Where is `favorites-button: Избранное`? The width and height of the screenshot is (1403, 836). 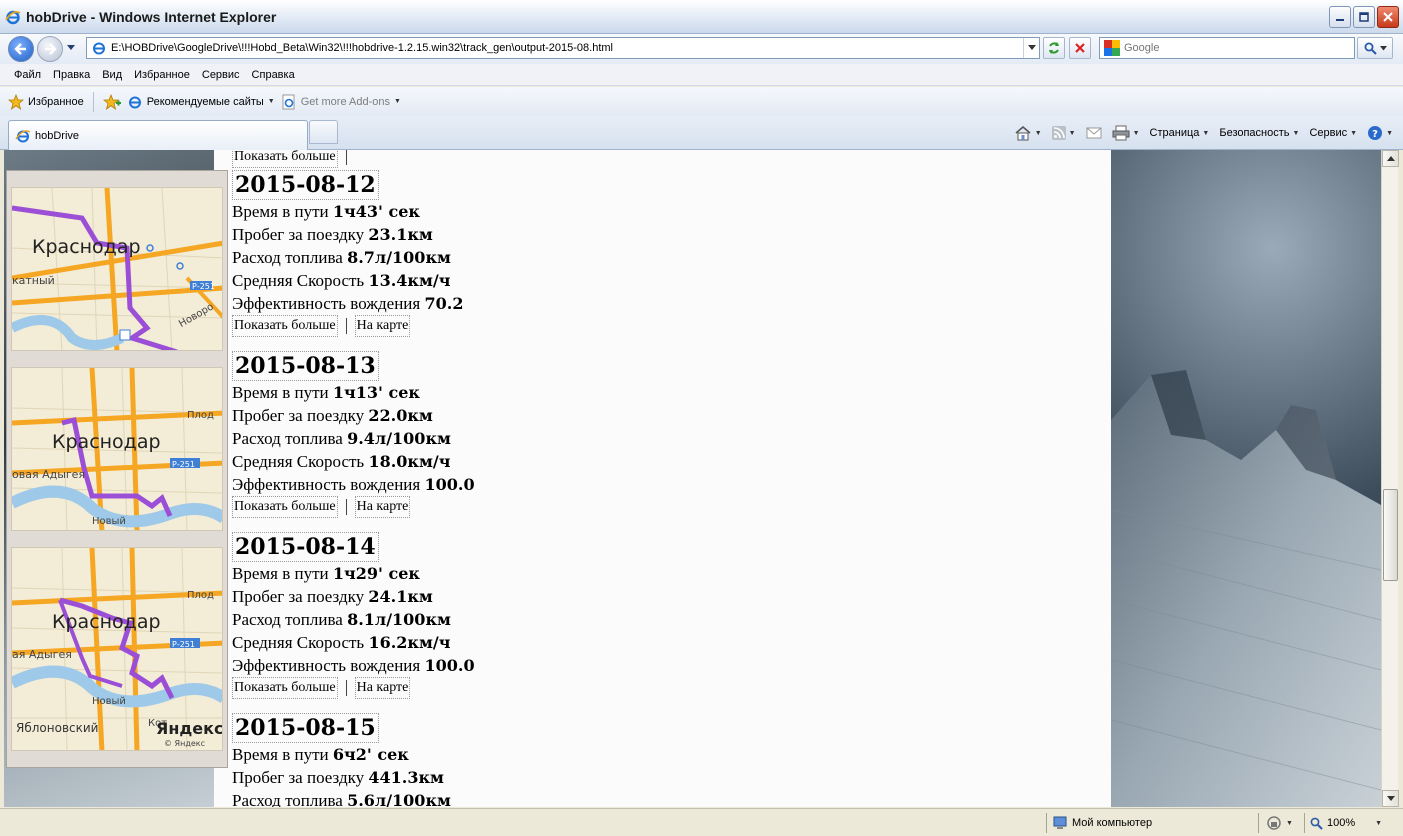
favorites-button: Избранное is located at coordinates (46, 101).